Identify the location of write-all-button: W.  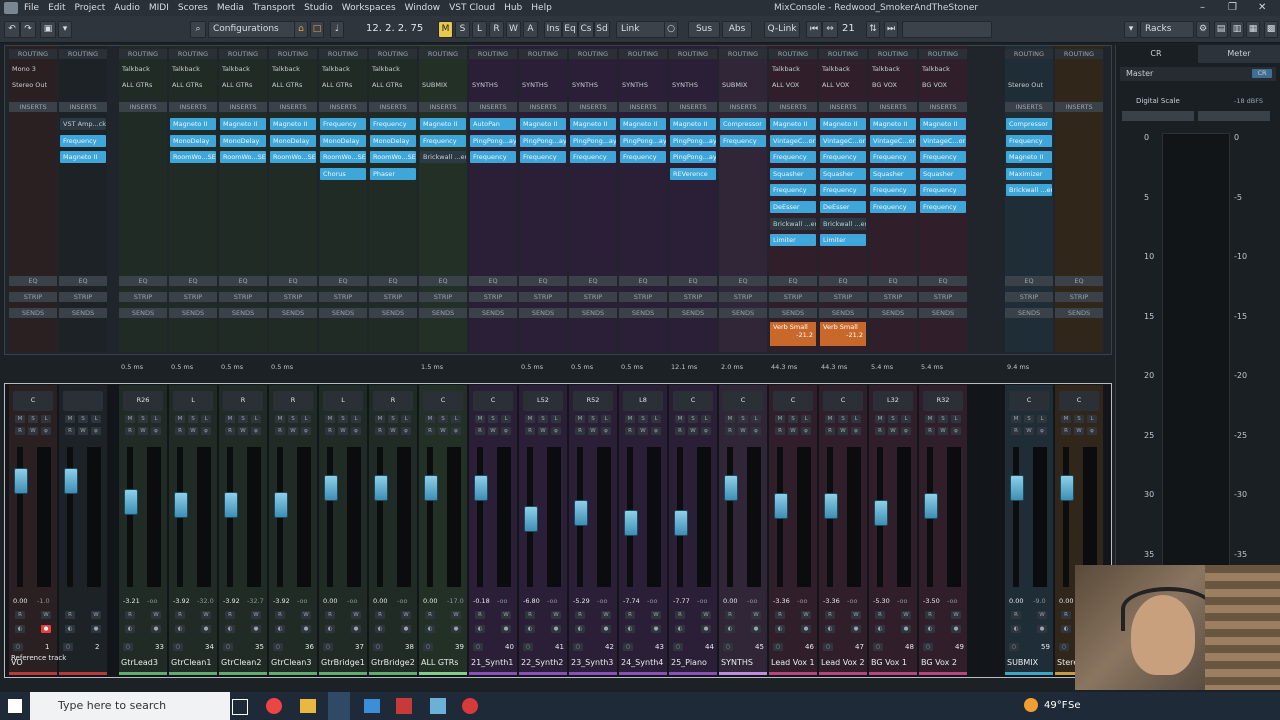
(513, 29).